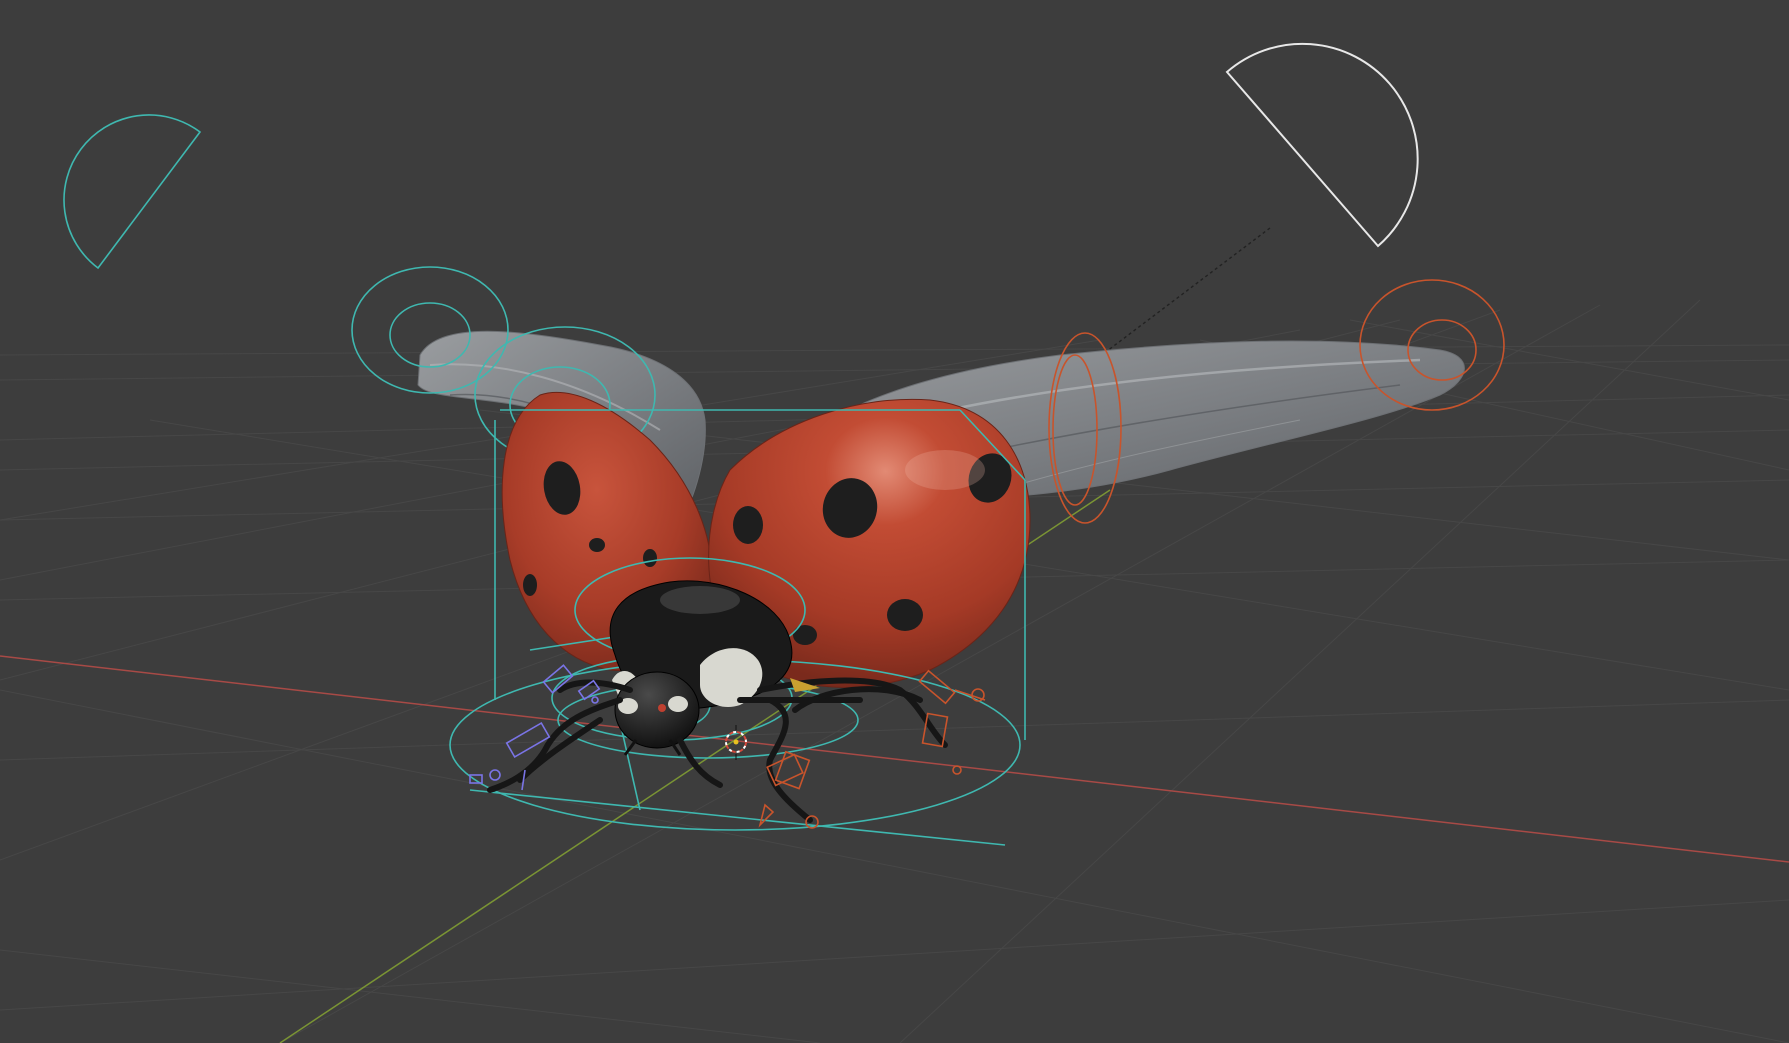 Image resolution: width=1789 pixels, height=1043 pixels. What do you see at coordinates (736, 742) in the screenshot?
I see `3d-cursor-icon` at bounding box center [736, 742].